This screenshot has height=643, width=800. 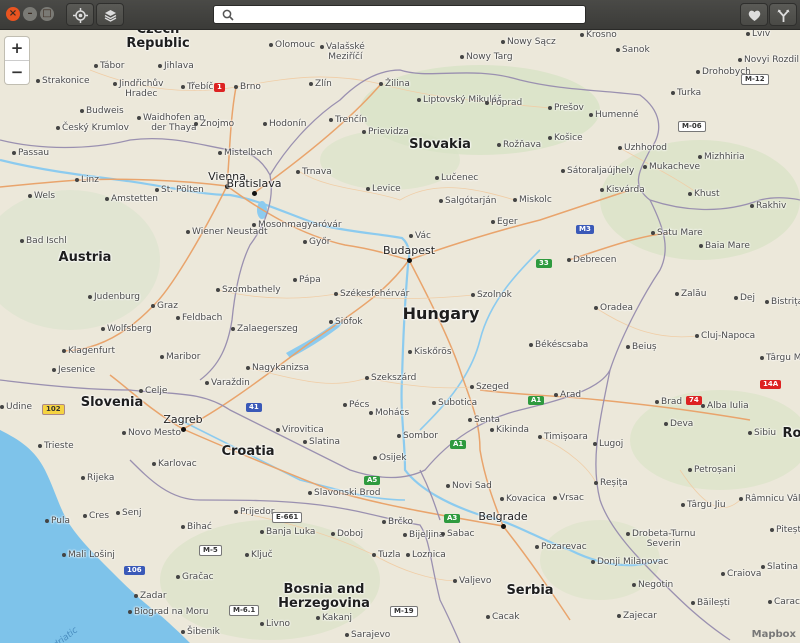 I want to click on city-label: Šibenik, so click(x=203, y=632).